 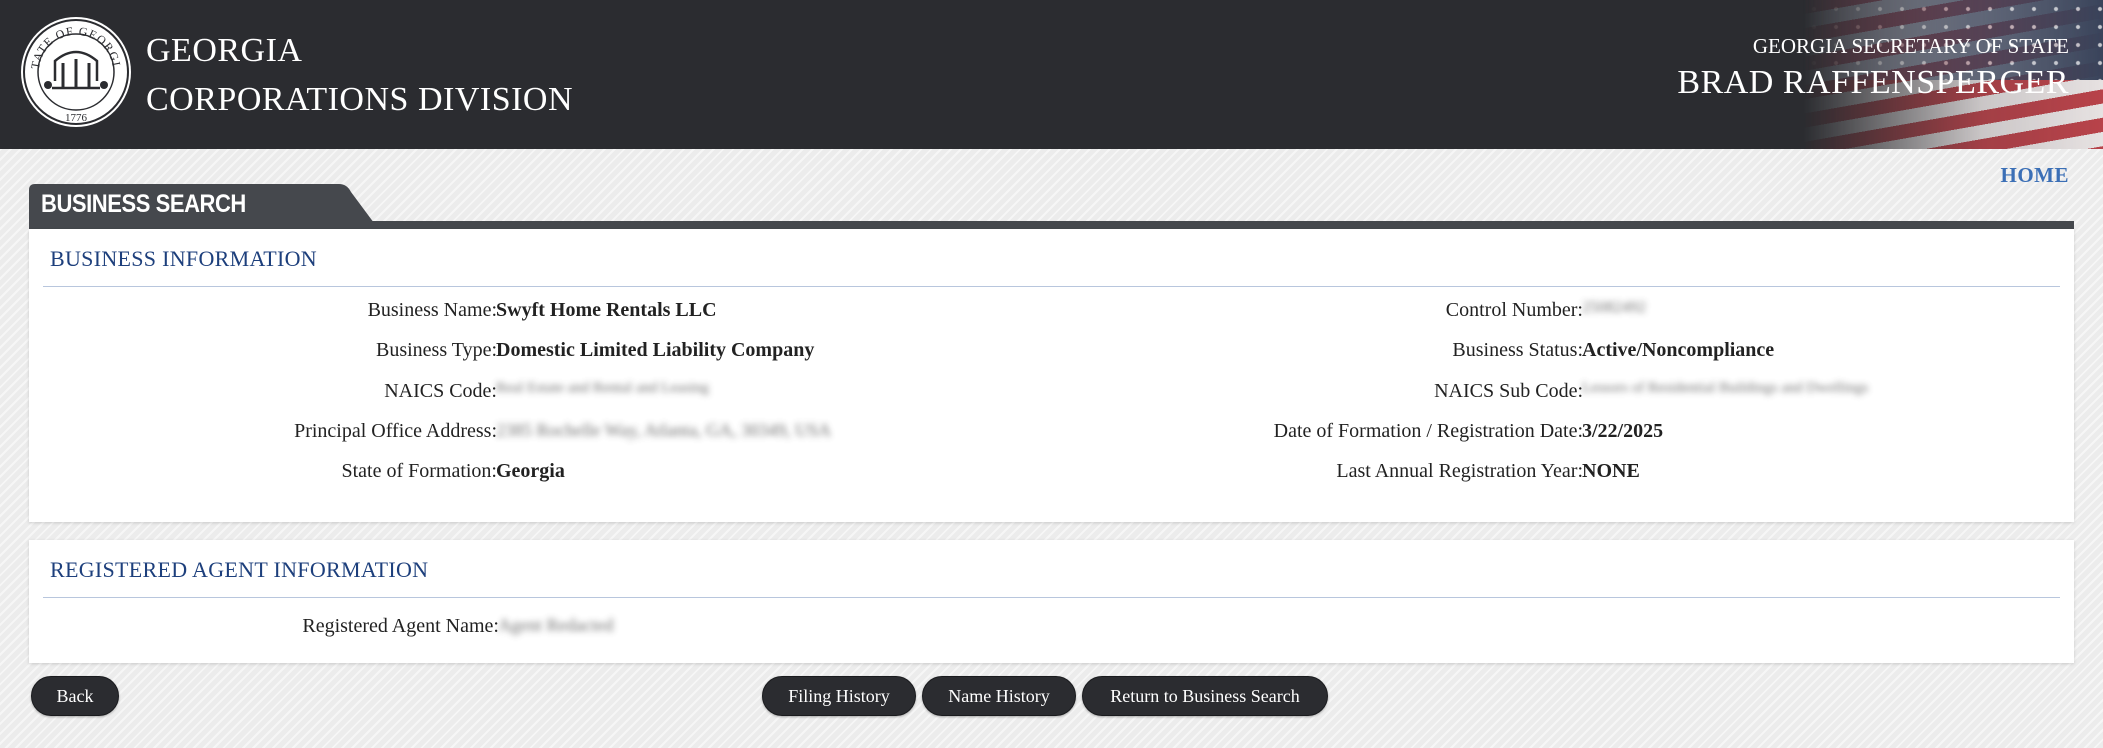 What do you see at coordinates (1614, 307) in the screenshot?
I see `control-number-value: 25082492` at bounding box center [1614, 307].